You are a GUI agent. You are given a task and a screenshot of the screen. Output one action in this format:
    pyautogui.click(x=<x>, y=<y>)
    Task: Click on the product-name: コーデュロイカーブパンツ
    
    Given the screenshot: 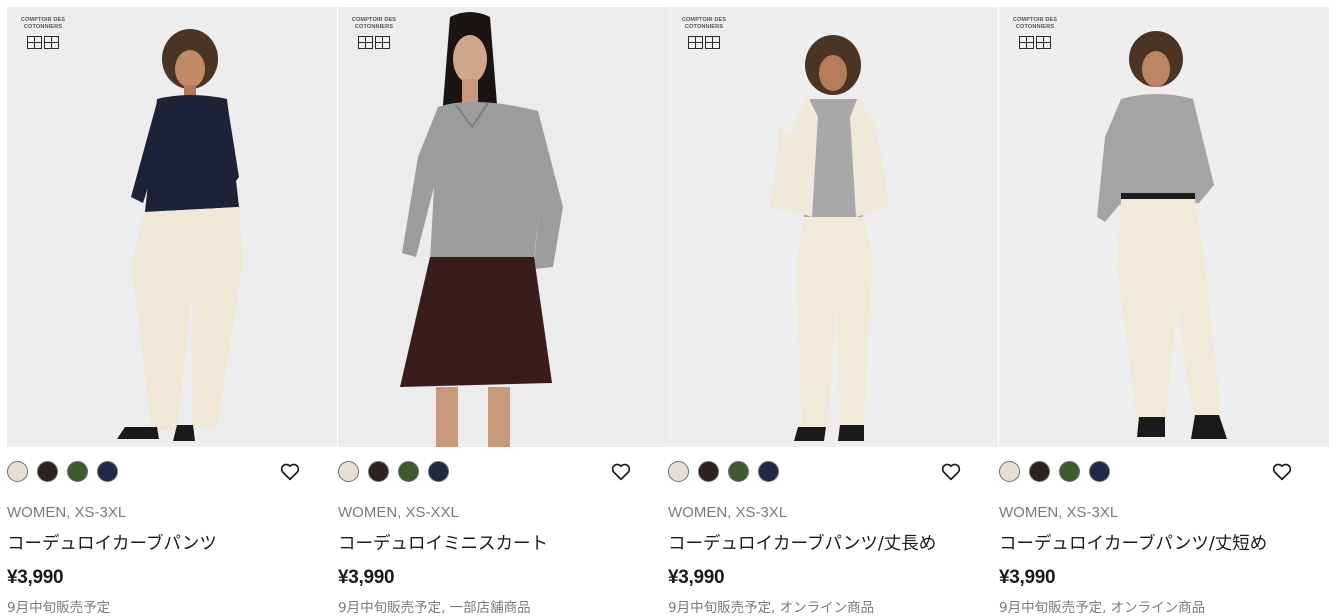 What is the action you would take?
    pyautogui.click(x=112, y=542)
    